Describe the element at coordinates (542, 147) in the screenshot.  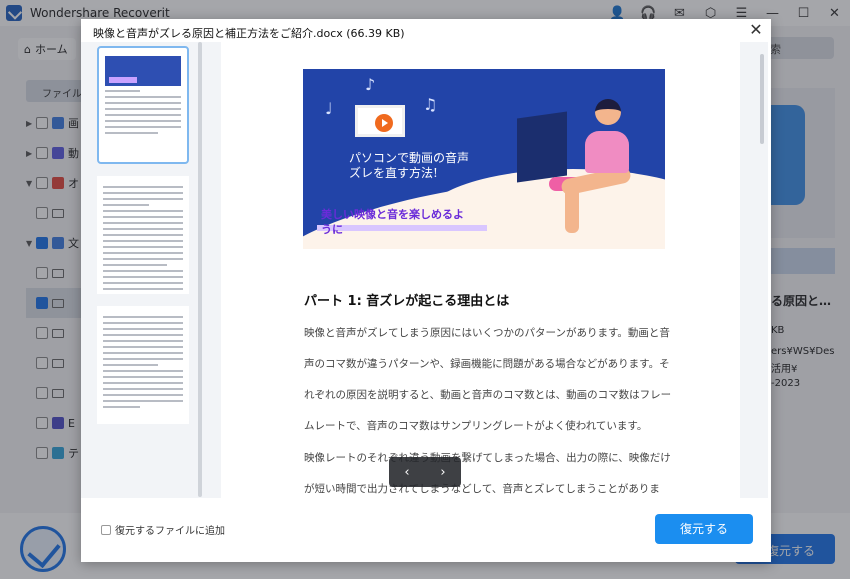
I see `computer-illustration` at that location.